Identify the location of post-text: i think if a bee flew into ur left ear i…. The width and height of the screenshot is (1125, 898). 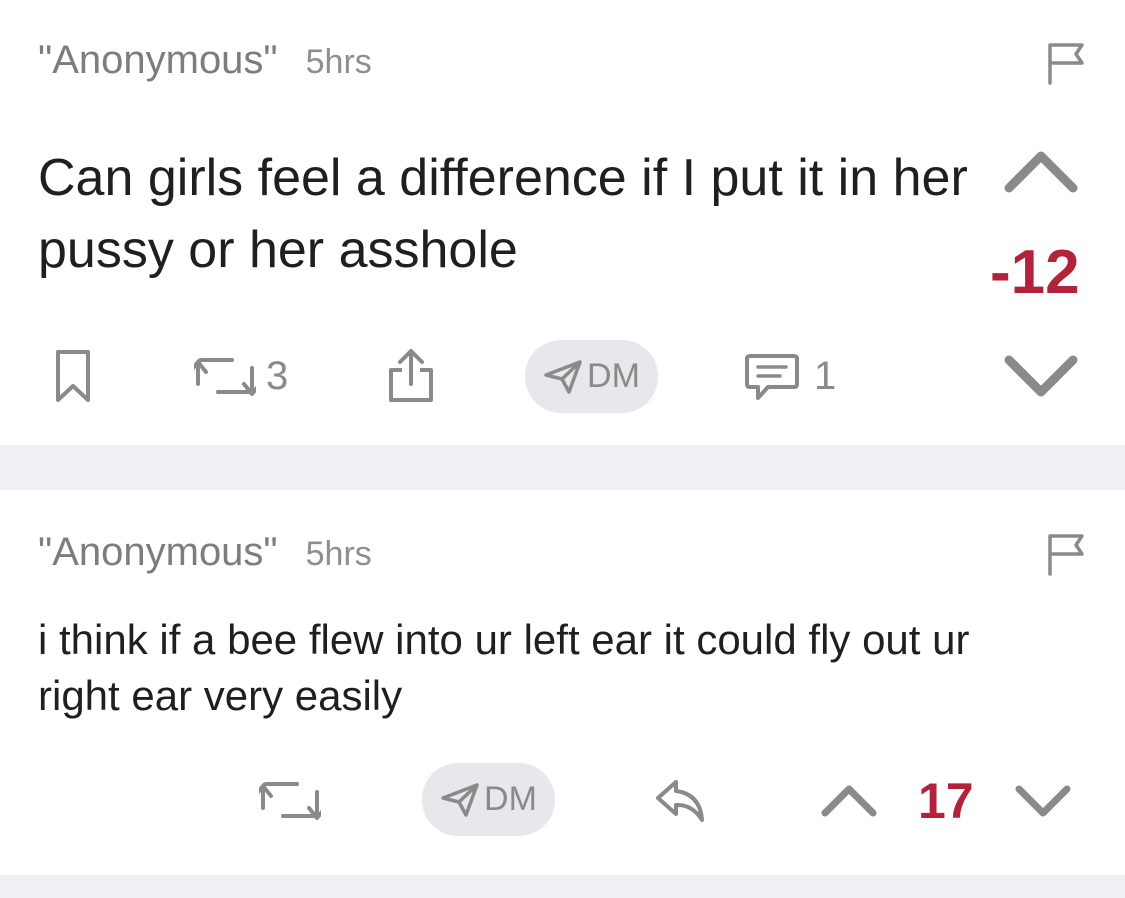
(504, 667).